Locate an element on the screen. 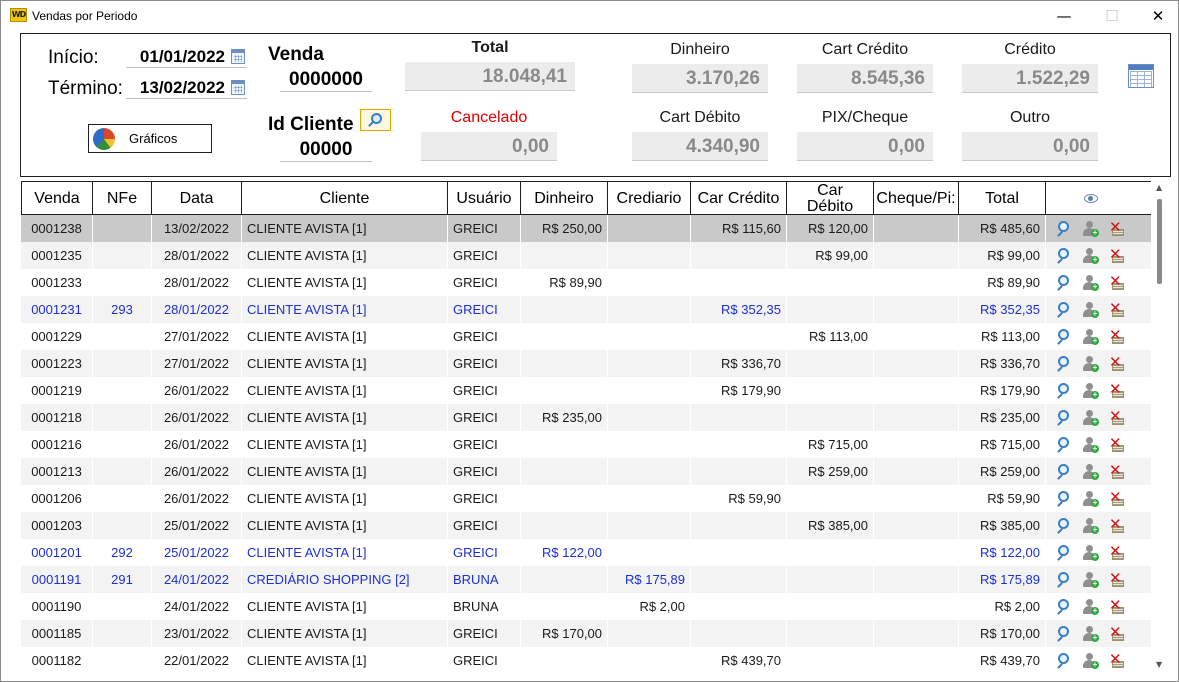 Image resolution: width=1179 pixels, height=682 pixels. graficos-button: Gráficos is located at coordinates (150, 138).